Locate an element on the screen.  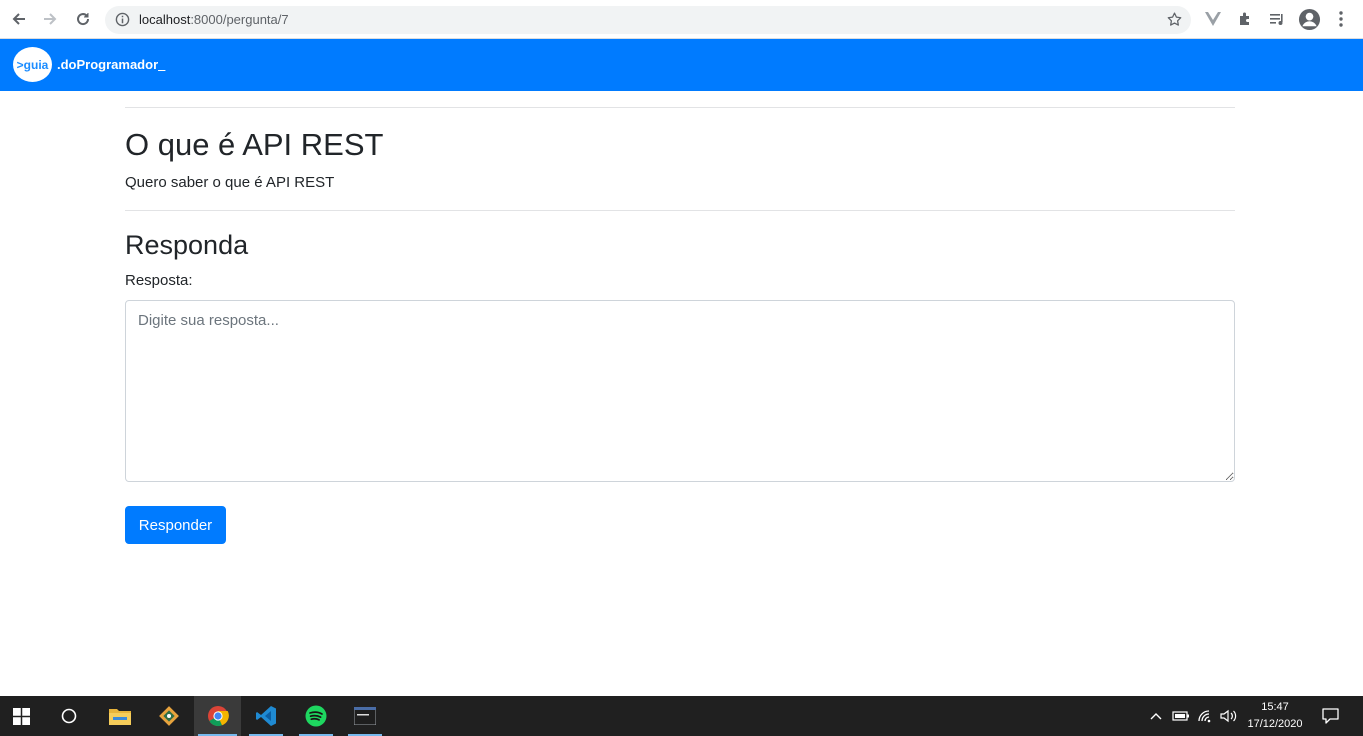
clock-time: 15:47 is located at coordinates (1275, 707).